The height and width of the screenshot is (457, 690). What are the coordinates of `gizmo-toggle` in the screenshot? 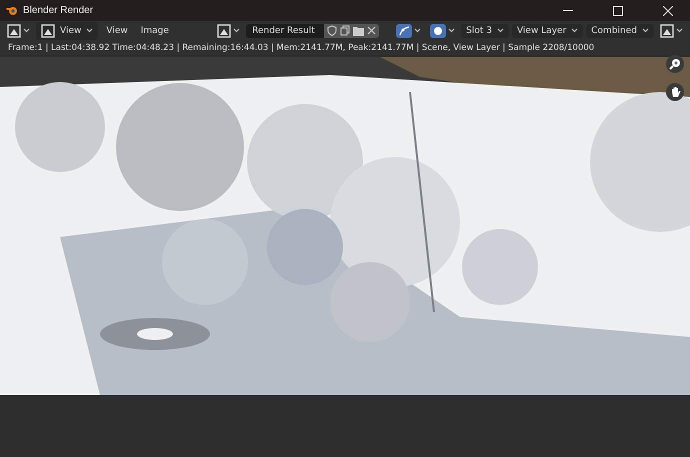 It's located at (404, 31).